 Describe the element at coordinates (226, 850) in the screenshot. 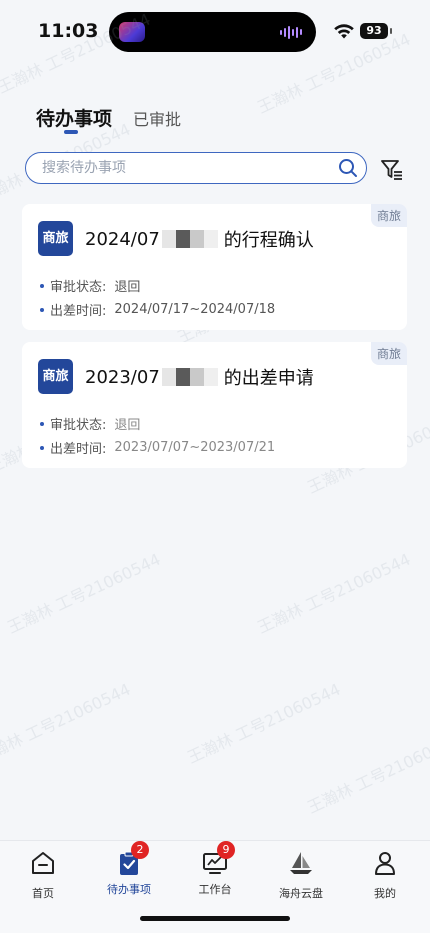

I see `nav-workbench-badge: 9` at that location.